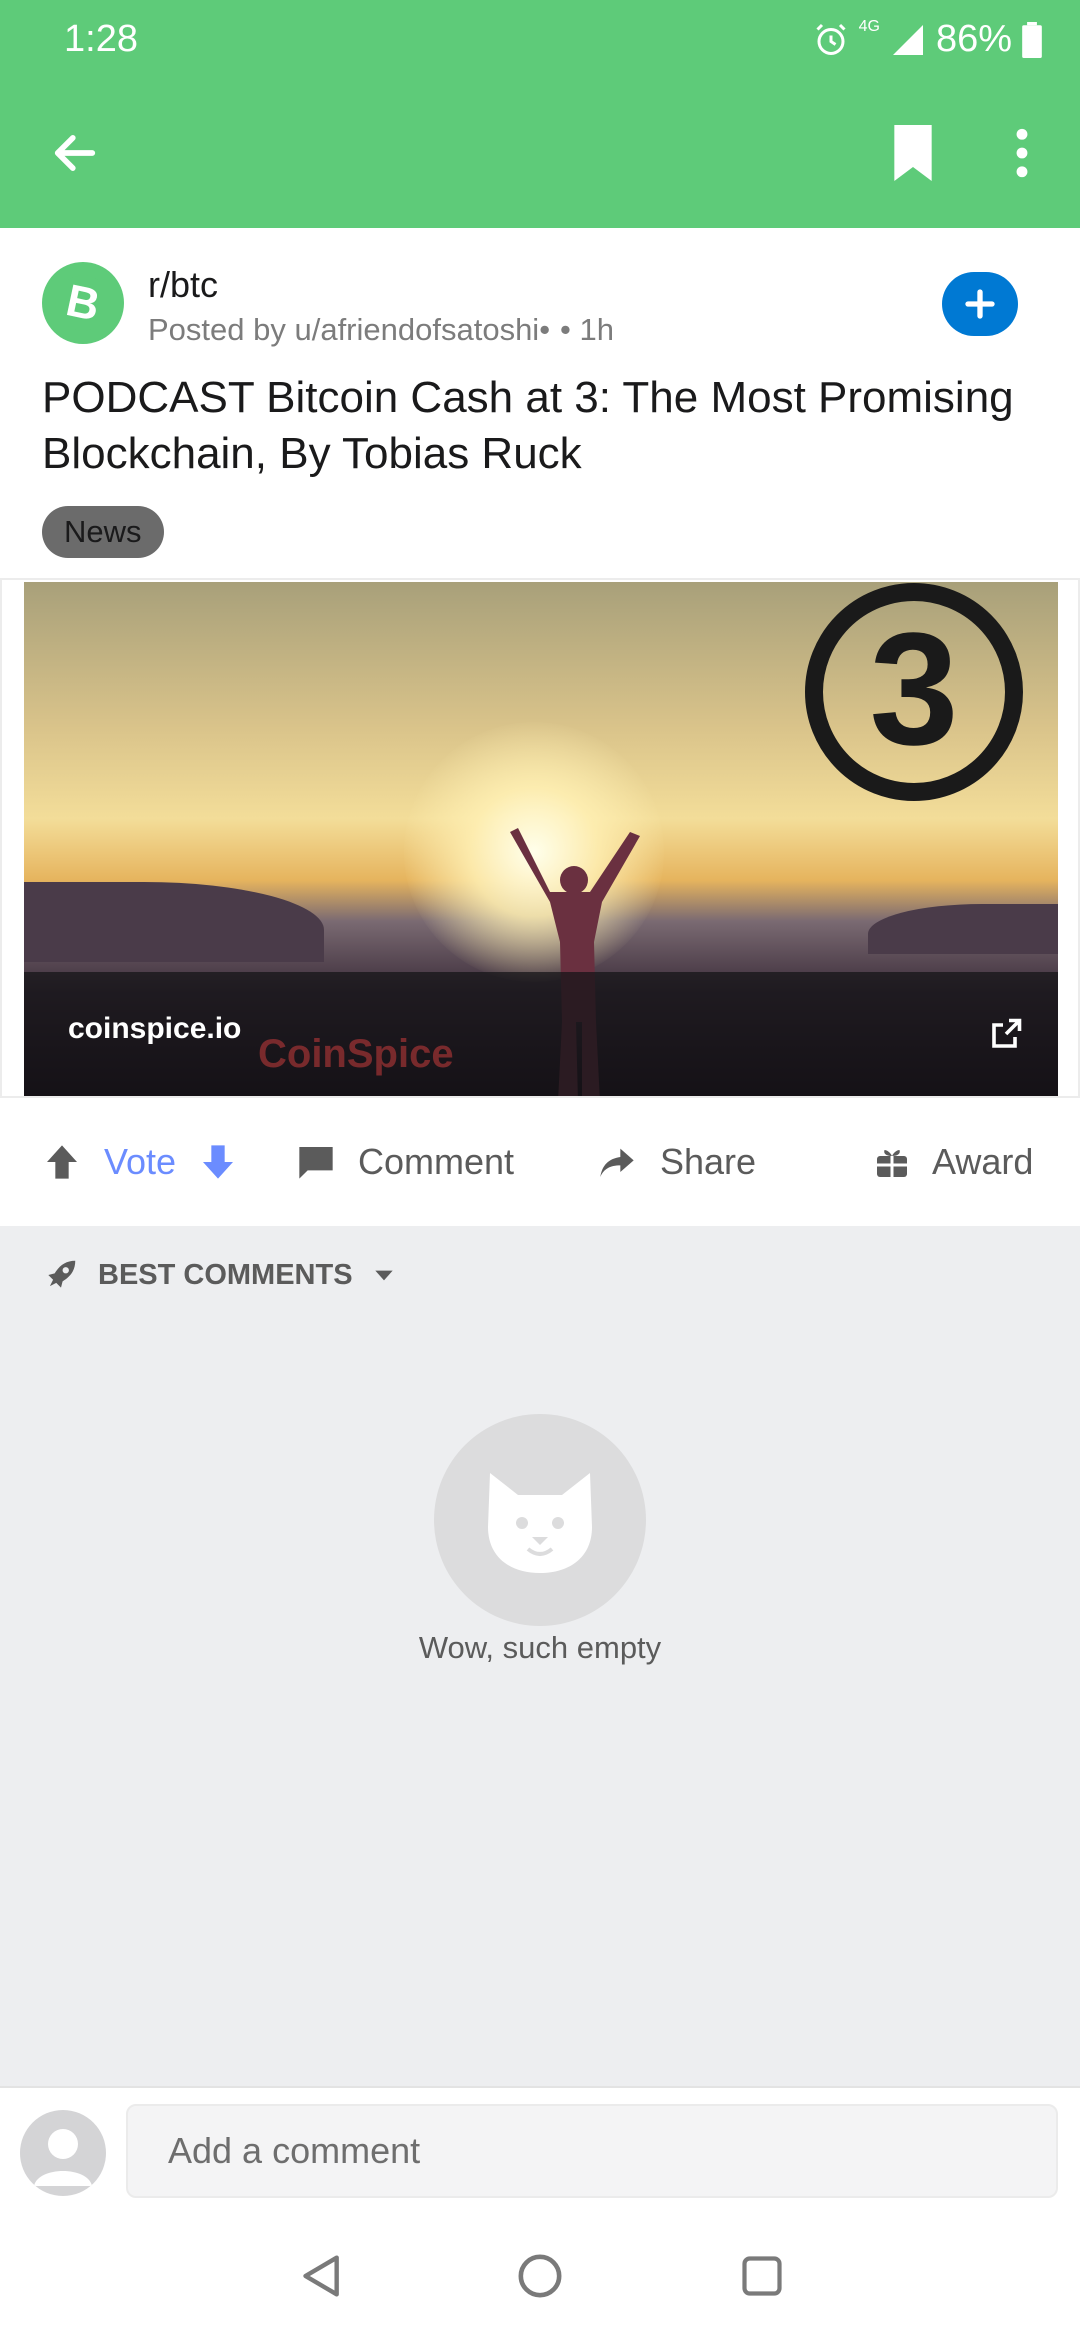 The width and height of the screenshot is (1080, 2340). I want to click on hill-right, so click(963, 929).